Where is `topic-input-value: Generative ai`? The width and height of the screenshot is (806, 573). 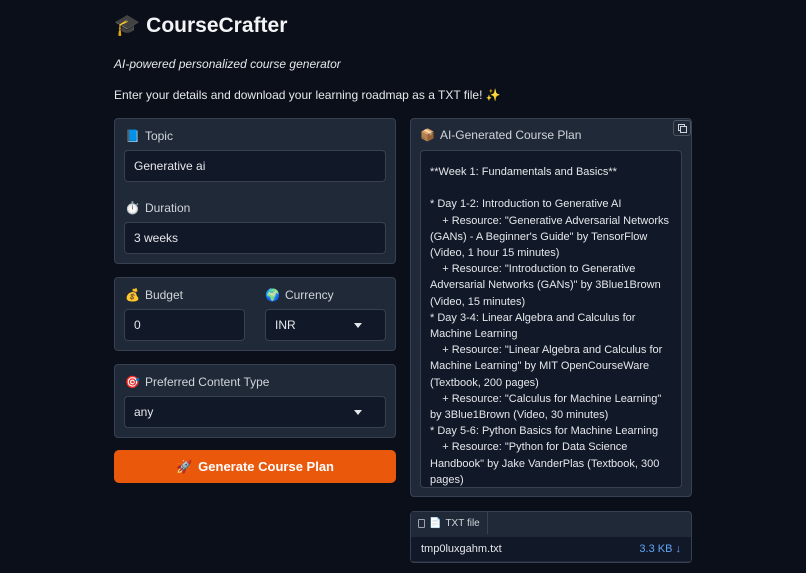 topic-input-value: Generative ai is located at coordinates (170, 166).